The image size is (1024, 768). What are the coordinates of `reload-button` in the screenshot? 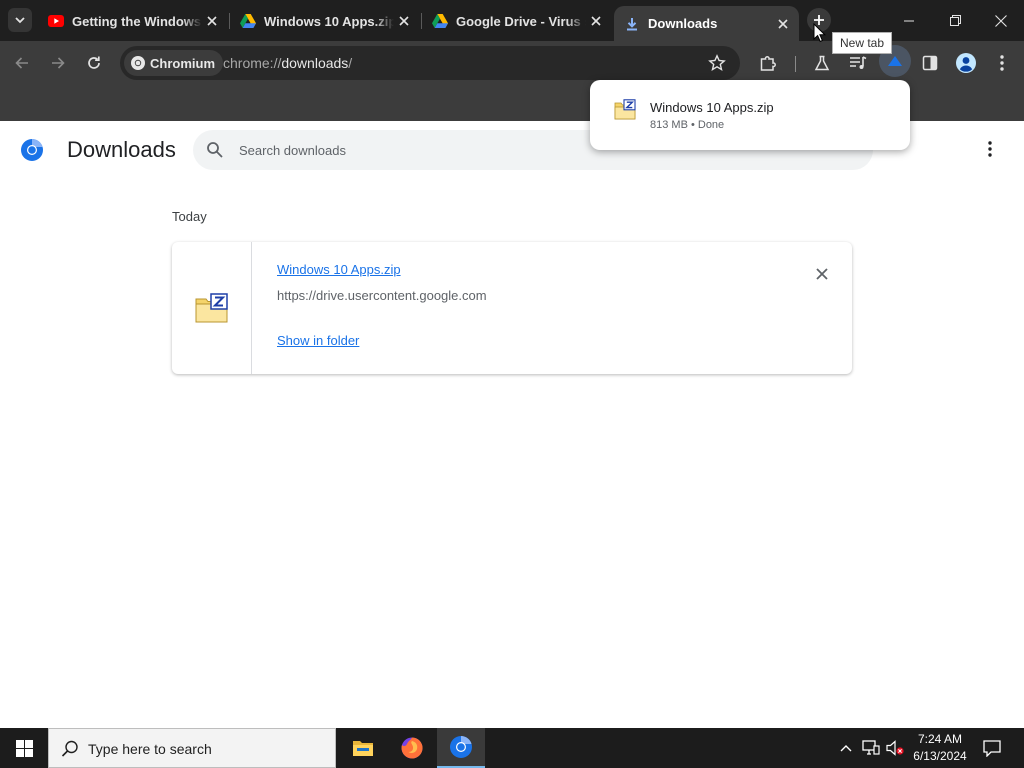 It's located at (94, 63).